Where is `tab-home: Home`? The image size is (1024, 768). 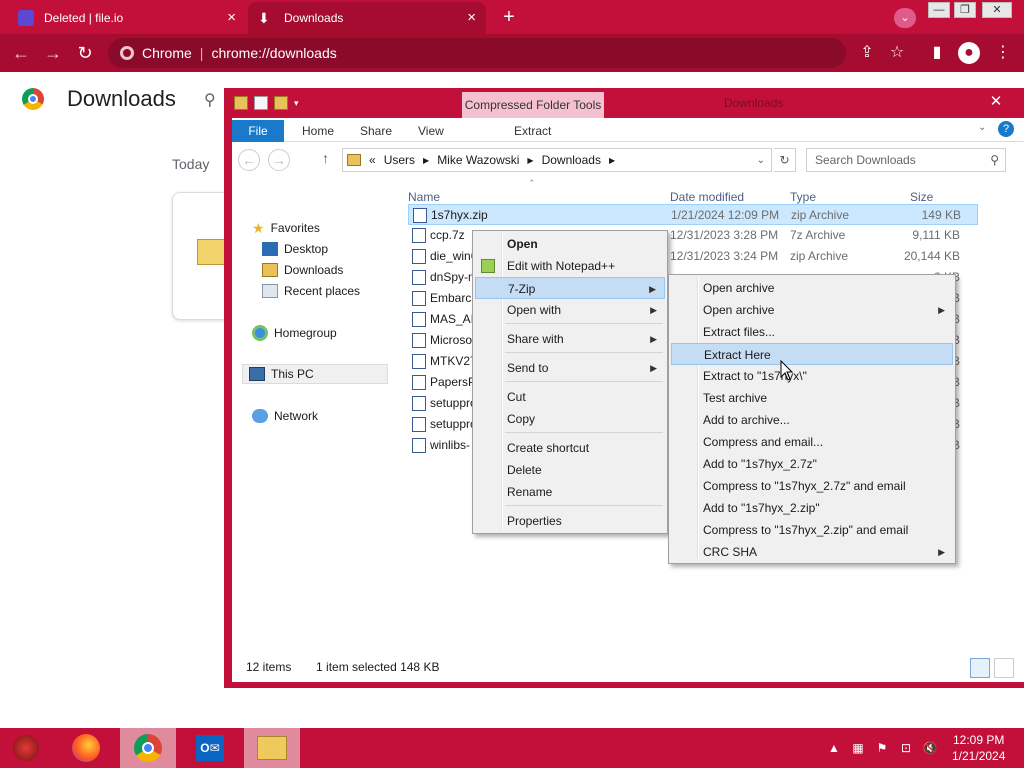
tab-home: Home is located at coordinates (318, 131).